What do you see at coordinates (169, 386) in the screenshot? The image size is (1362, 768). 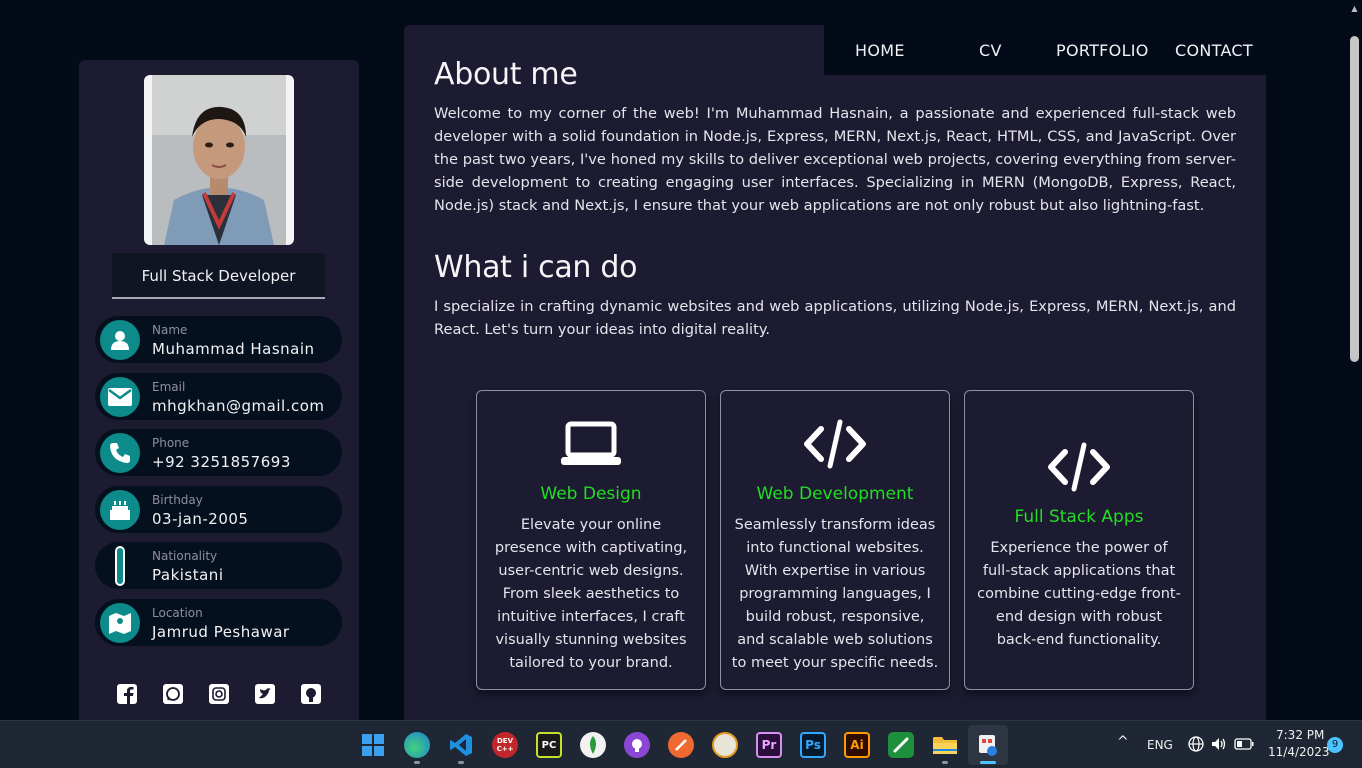 I see `info-label: Email` at bounding box center [169, 386].